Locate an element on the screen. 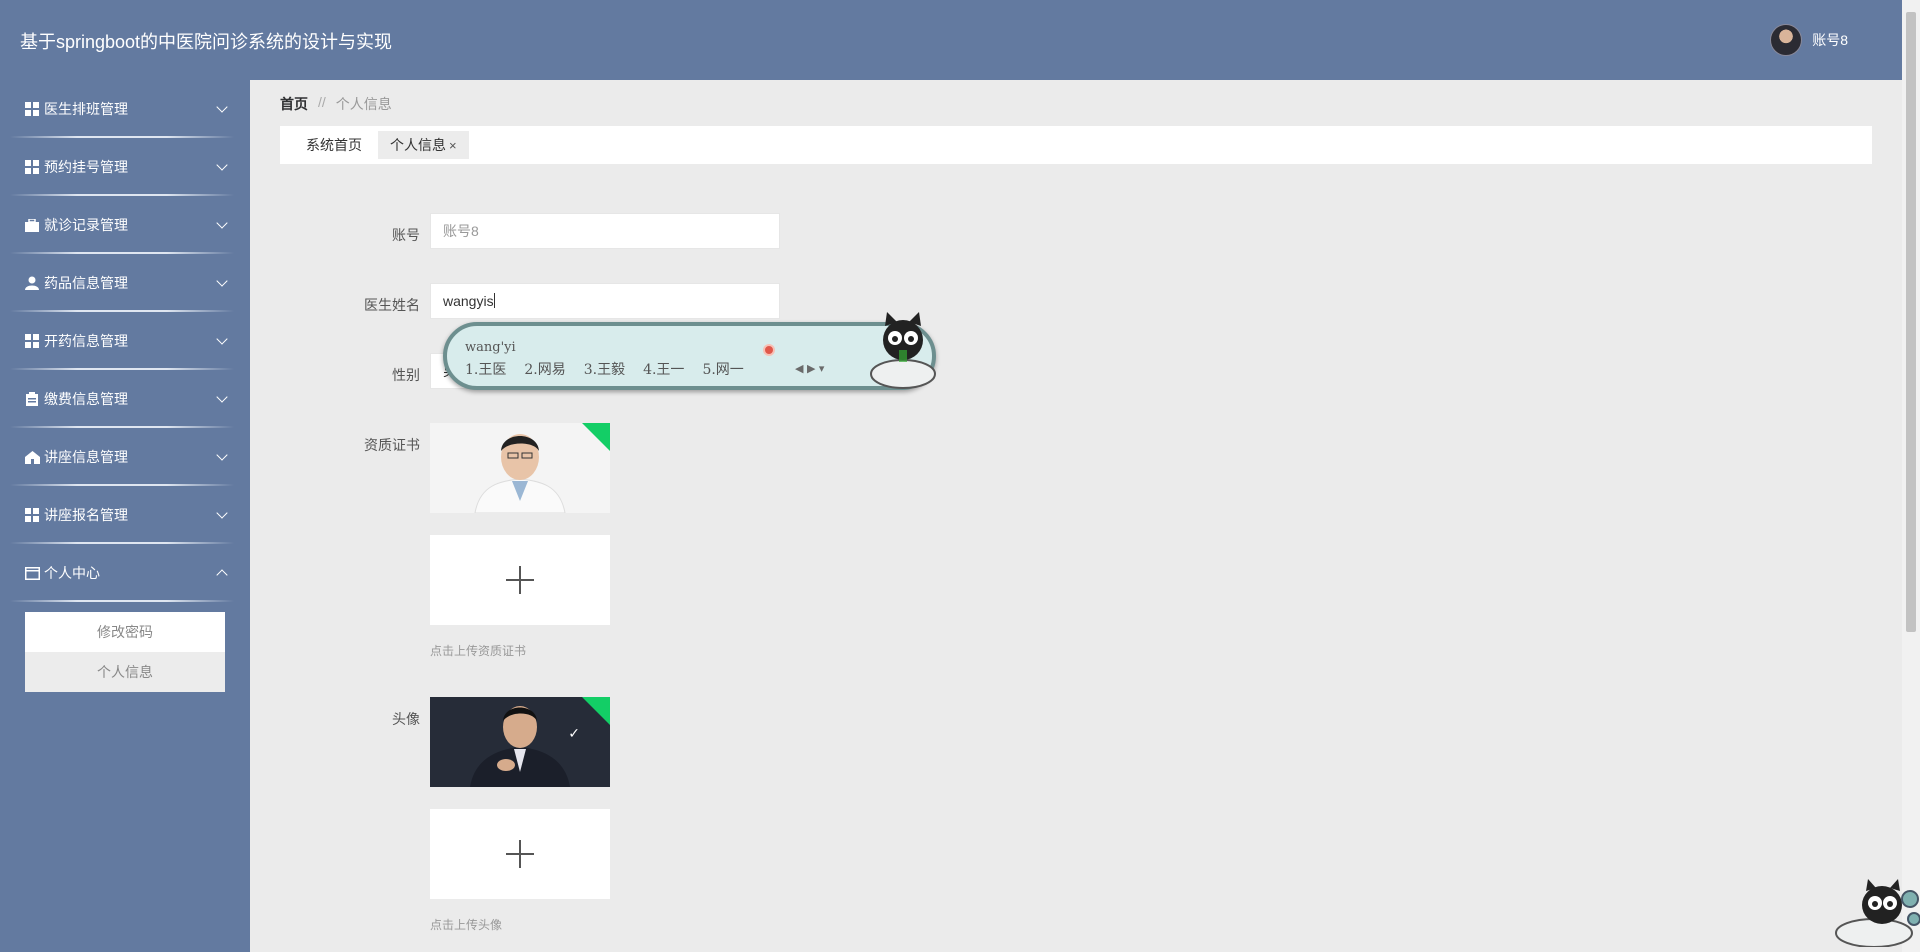  sidebar-item-personal-center: 个人中心 is located at coordinates (122, 573).